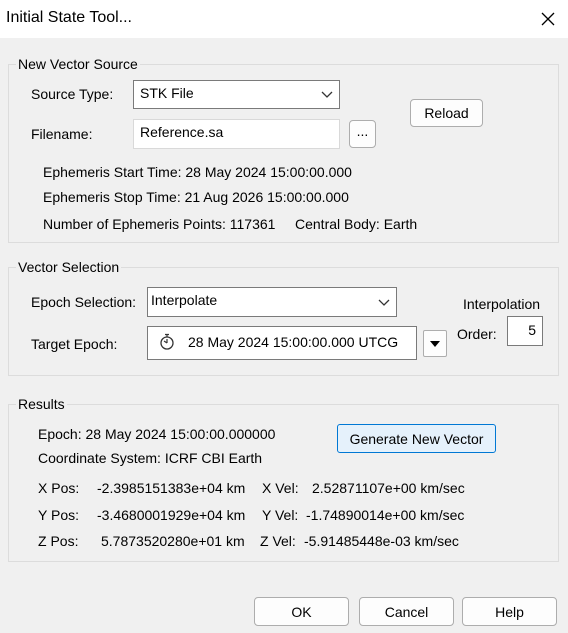 The height and width of the screenshot is (633, 568). I want to click on interpolation-order-input: 5, so click(525, 331).